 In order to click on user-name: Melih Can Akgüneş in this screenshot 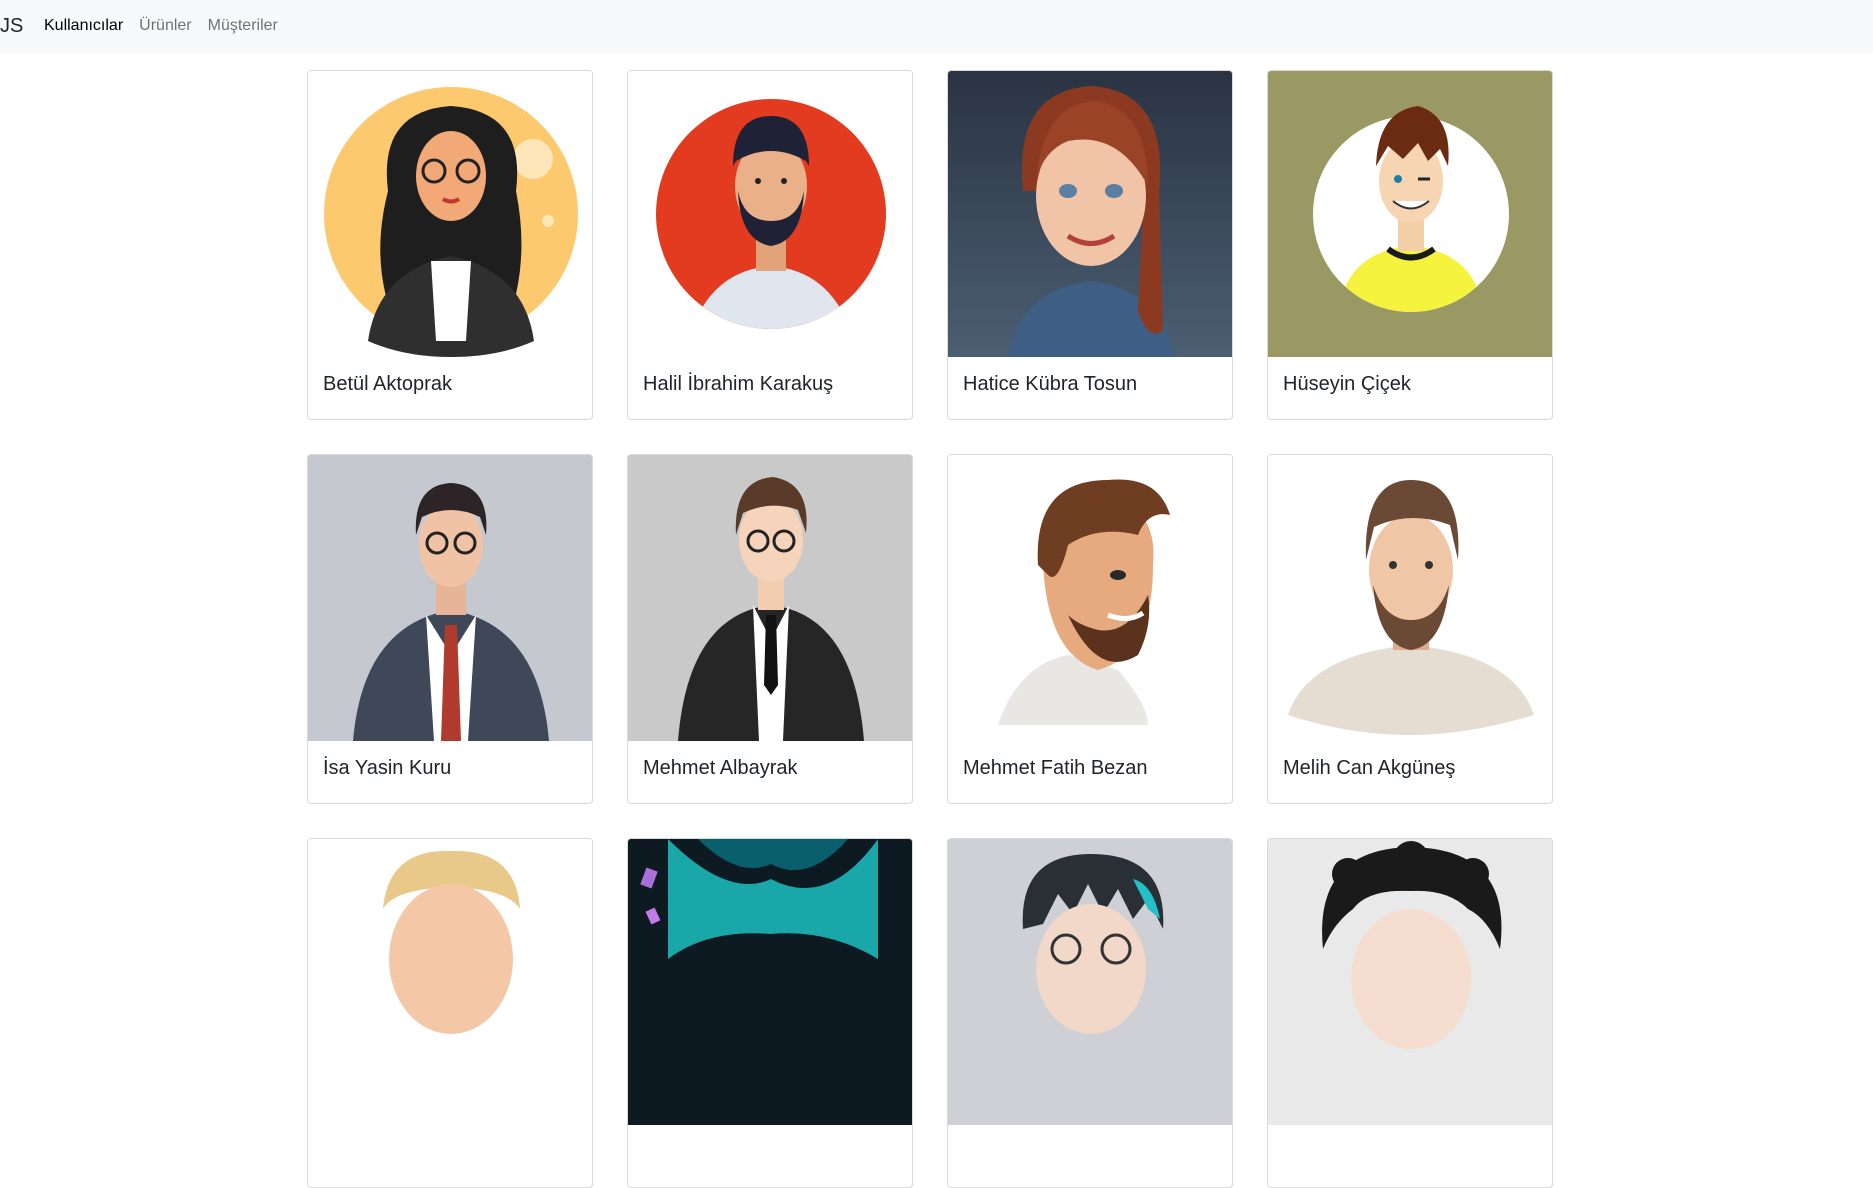, I will do `click(1369, 768)`.